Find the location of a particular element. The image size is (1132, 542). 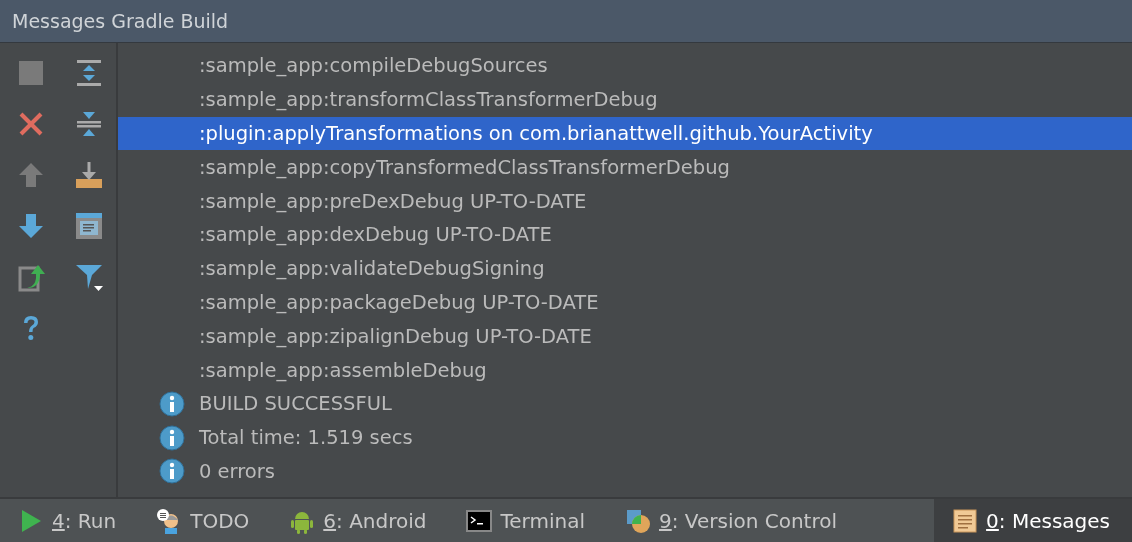

message-text: :sample_app:preDexDebug UP-TO-DATE is located at coordinates (393, 201).